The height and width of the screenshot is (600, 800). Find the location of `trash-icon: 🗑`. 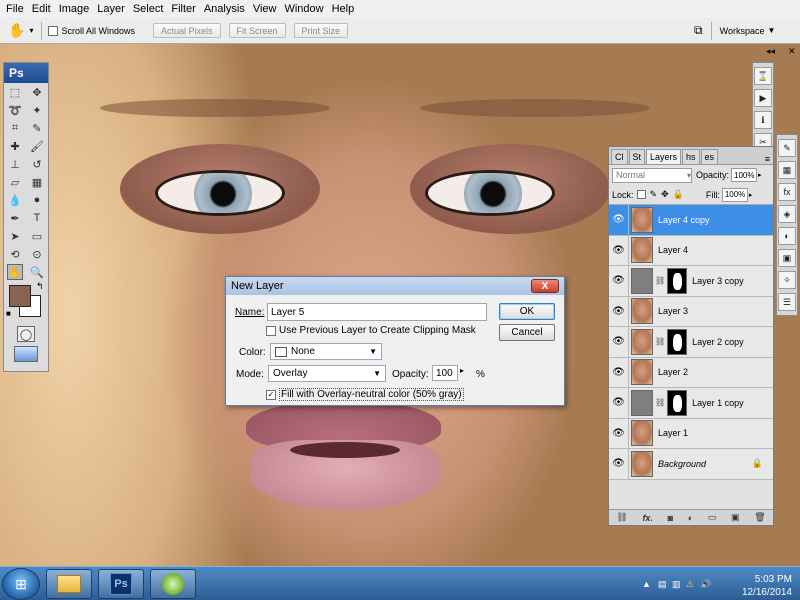

trash-icon: 🗑 is located at coordinates (759, 517).